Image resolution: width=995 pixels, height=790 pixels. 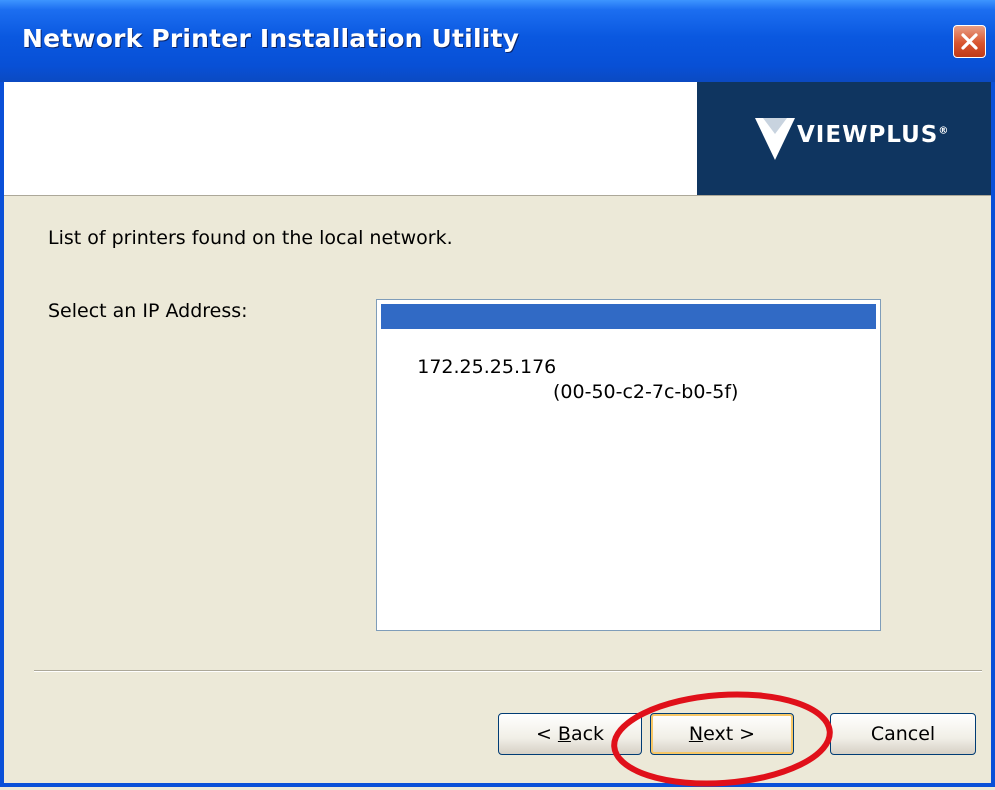 I want to click on next-button: Next >, so click(x=722, y=734).